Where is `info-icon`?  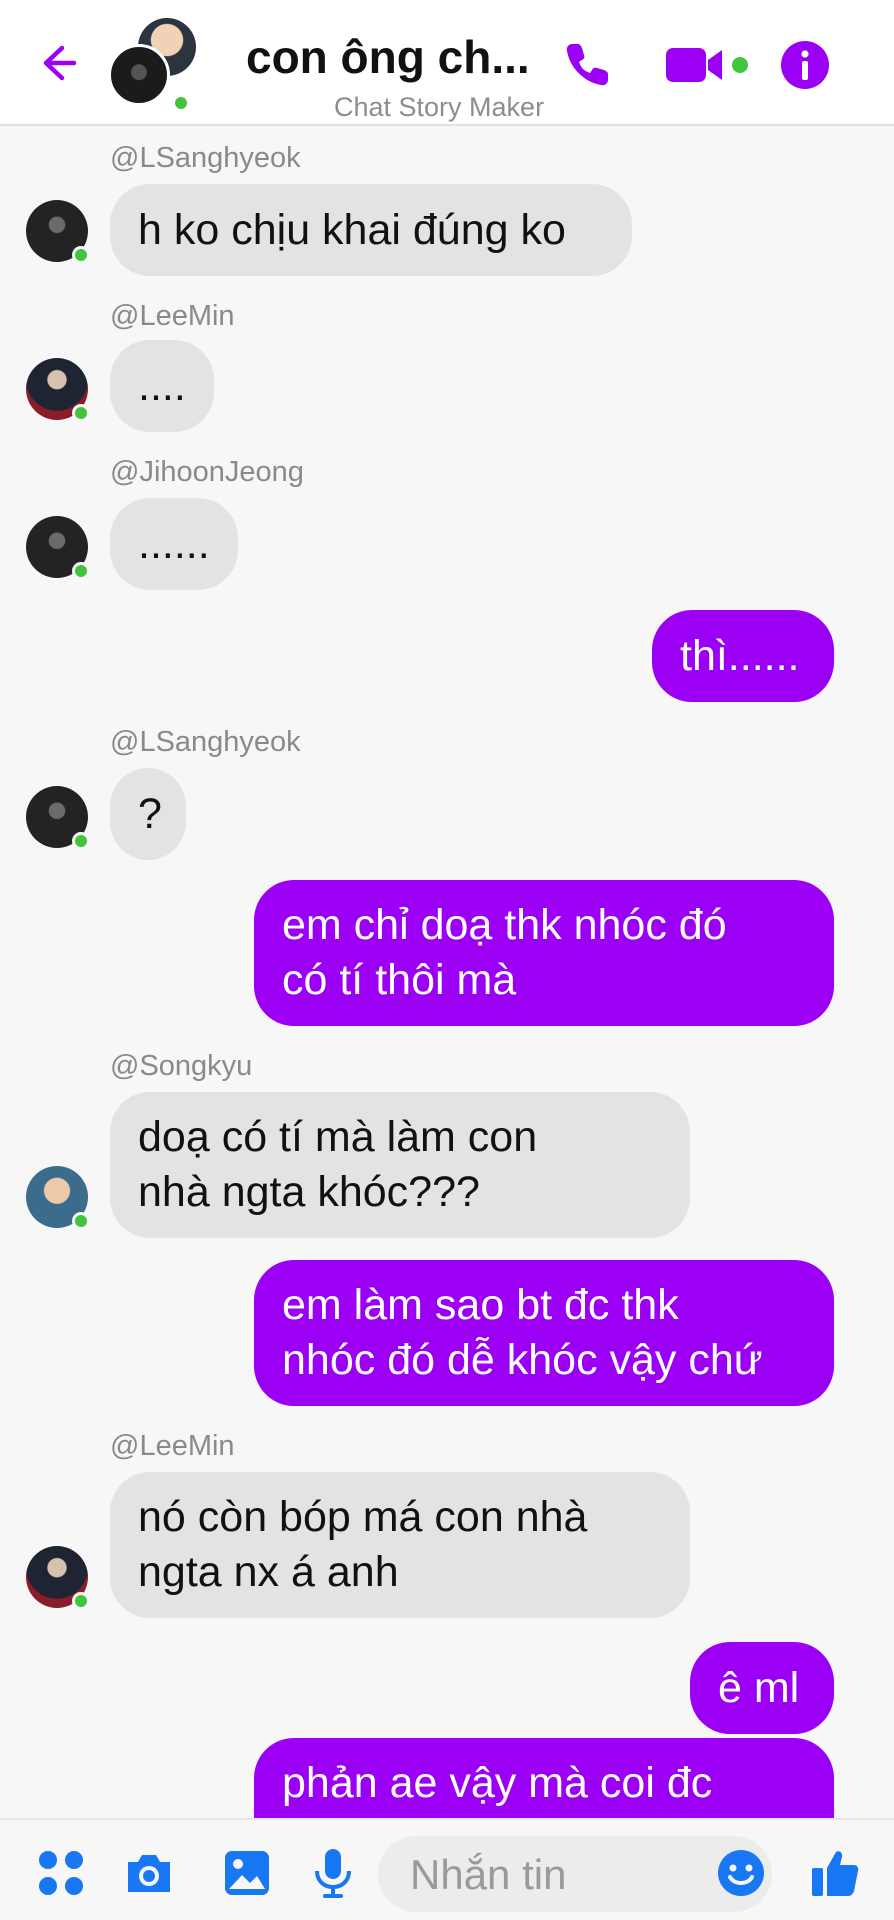
info-icon is located at coordinates (805, 65).